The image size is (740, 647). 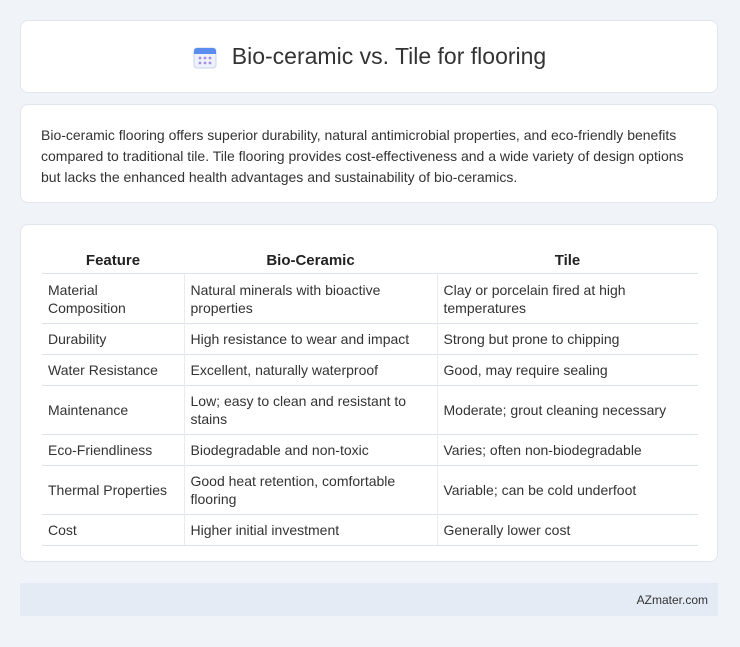 I want to click on feature-cell: Durability, so click(x=113, y=339).